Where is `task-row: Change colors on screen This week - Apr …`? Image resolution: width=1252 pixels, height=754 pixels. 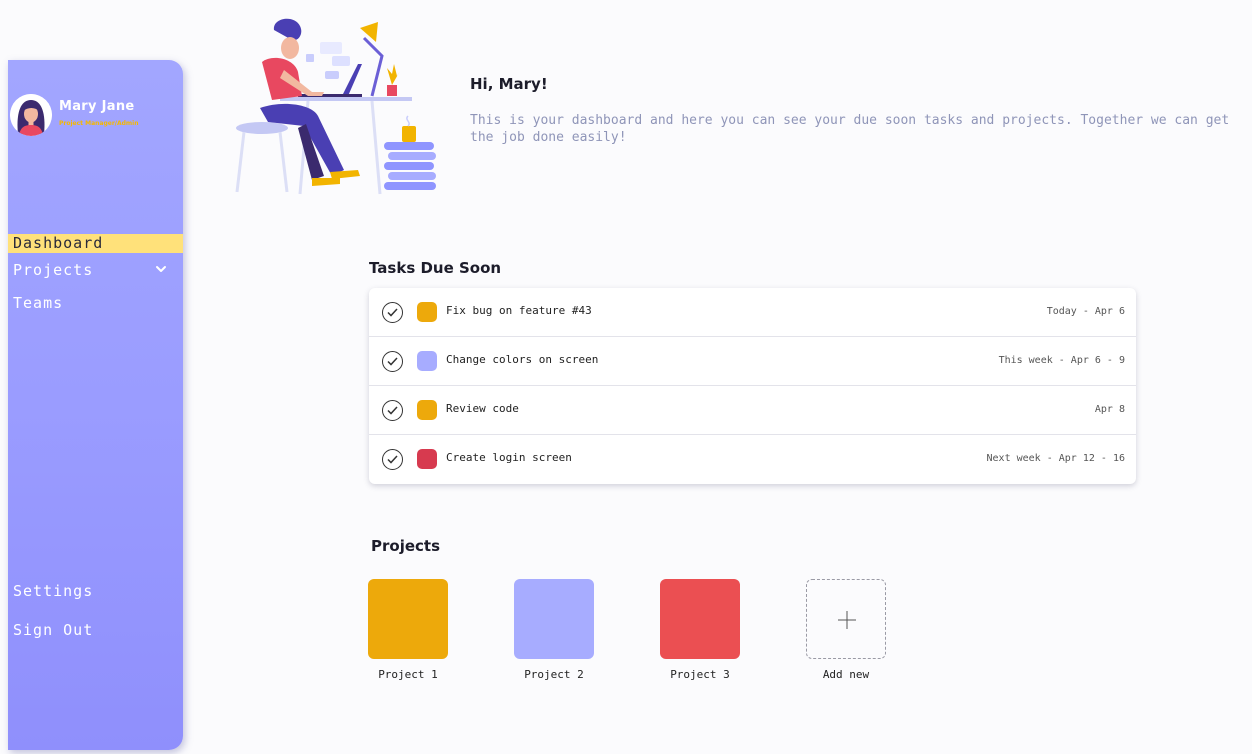
task-row: Change colors on screen This week - Apr … is located at coordinates (752, 361).